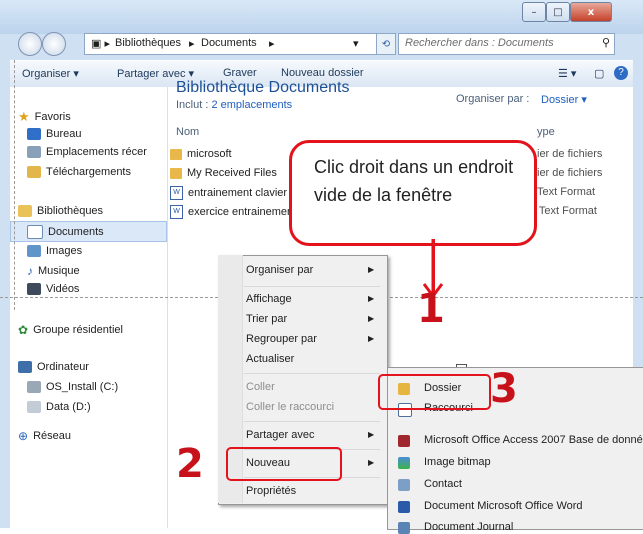 The height and width of the screenshot is (534, 643). I want to click on highlight-nouveau, so click(284, 464).